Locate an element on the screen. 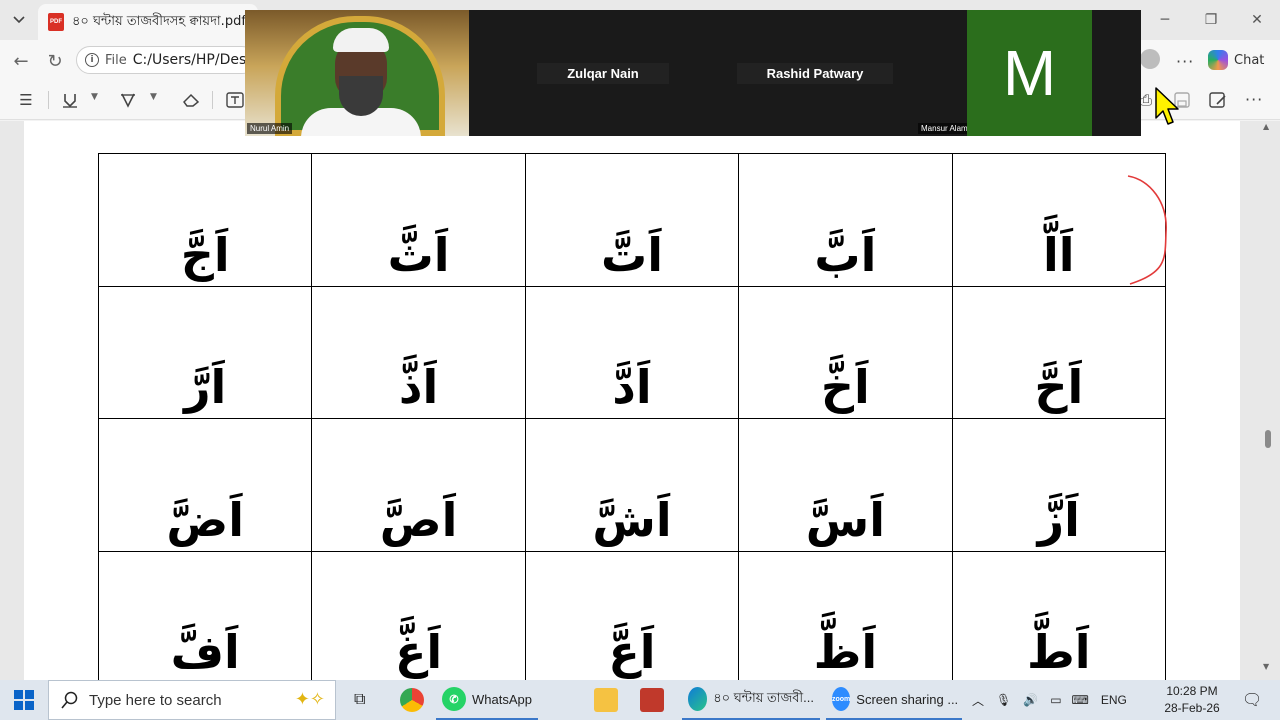  chrome-icon is located at coordinates (412, 700).